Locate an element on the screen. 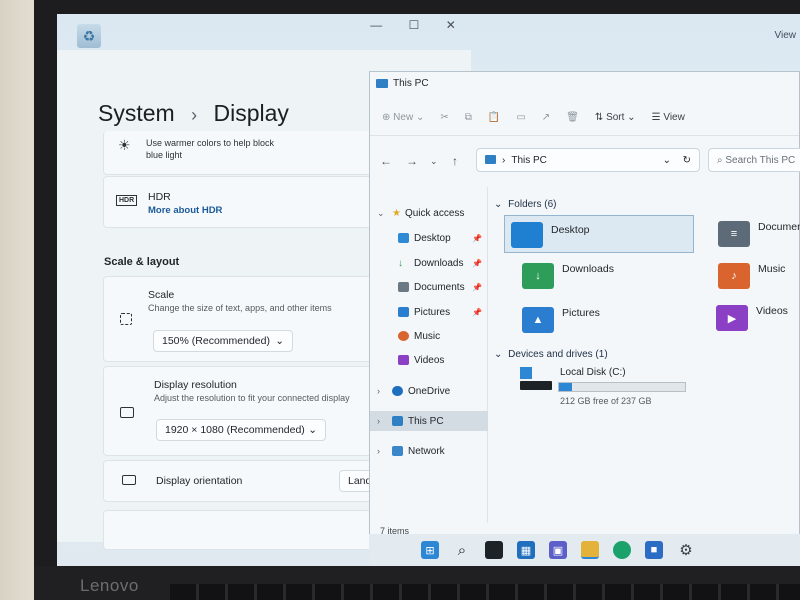  address-bar: › This PC ⌄ ↻ is located at coordinates (588, 160).